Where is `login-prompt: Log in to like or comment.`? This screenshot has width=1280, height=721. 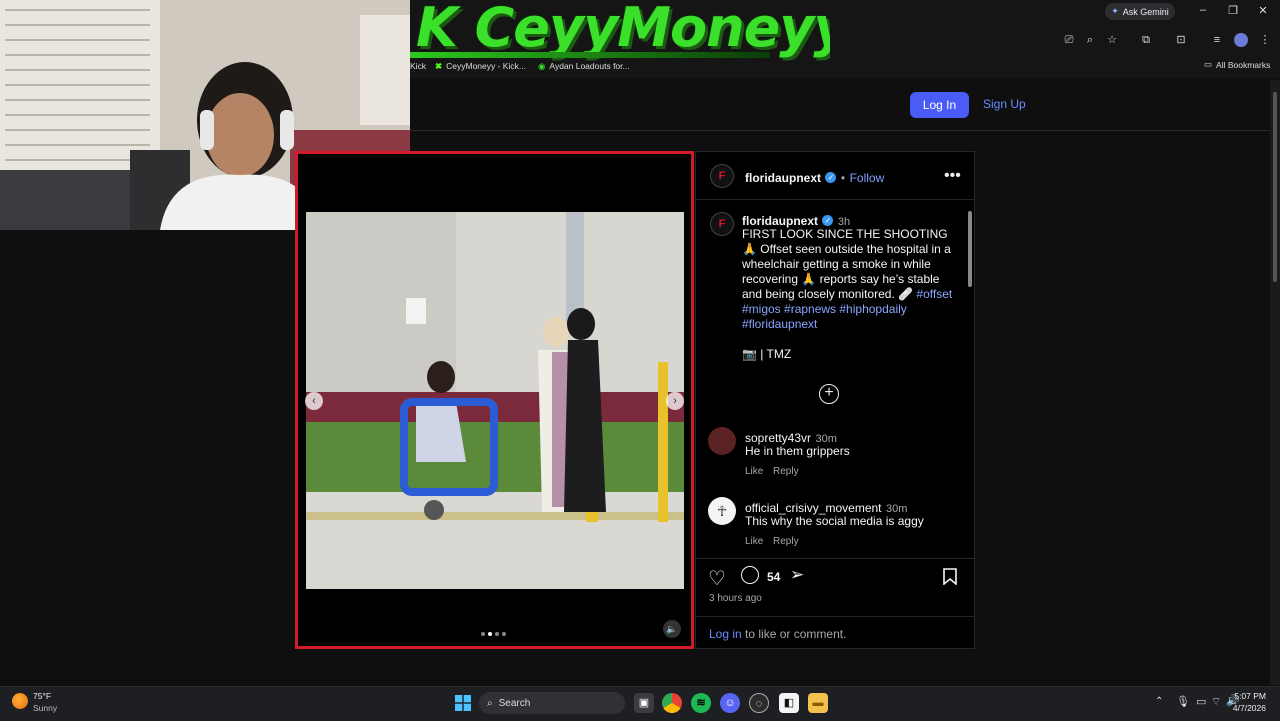 login-prompt: Log in to like or comment. is located at coordinates (778, 634).